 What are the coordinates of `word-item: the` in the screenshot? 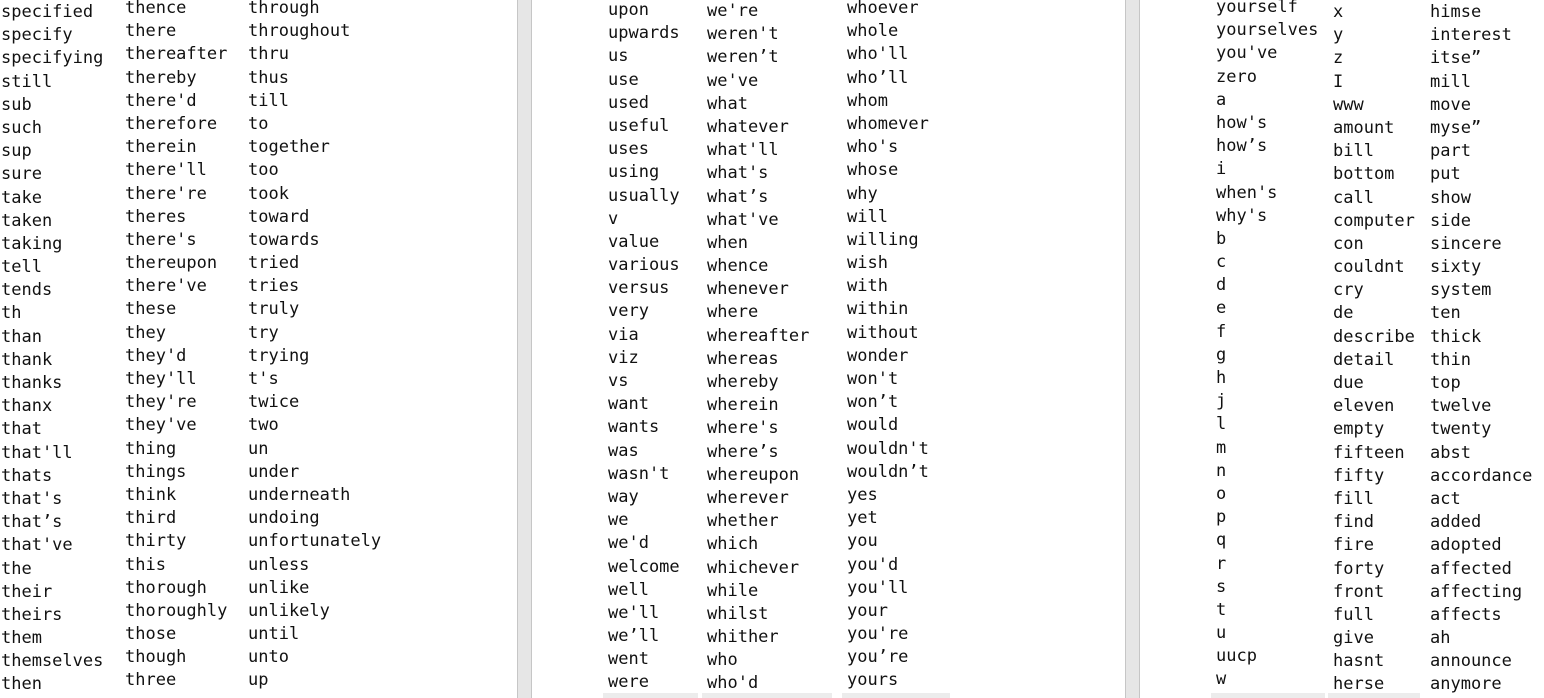 It's located at (16, 568).